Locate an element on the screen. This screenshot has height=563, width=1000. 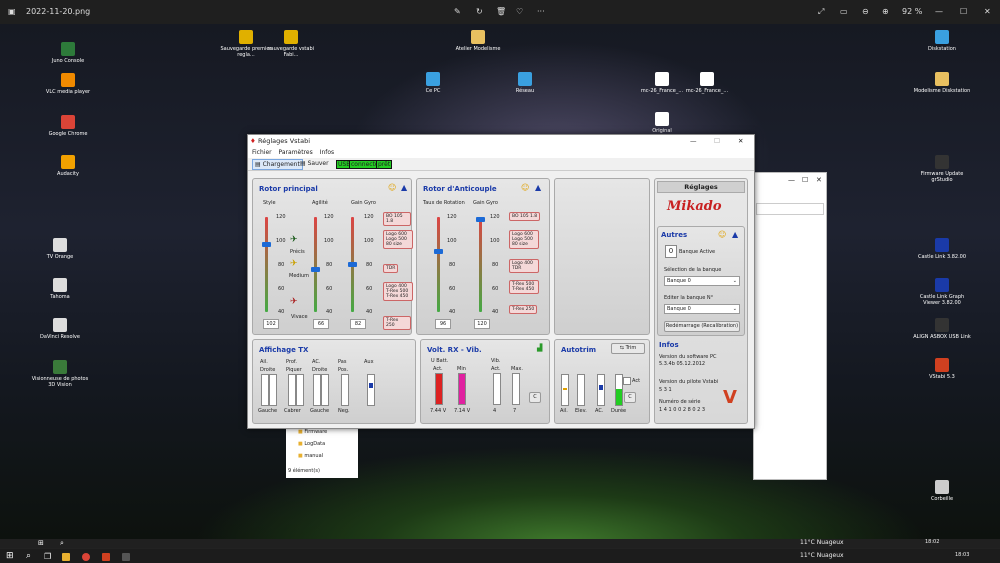
desktop-icon: Castle Link 3.82.00 is located at coordinates (942, 249).